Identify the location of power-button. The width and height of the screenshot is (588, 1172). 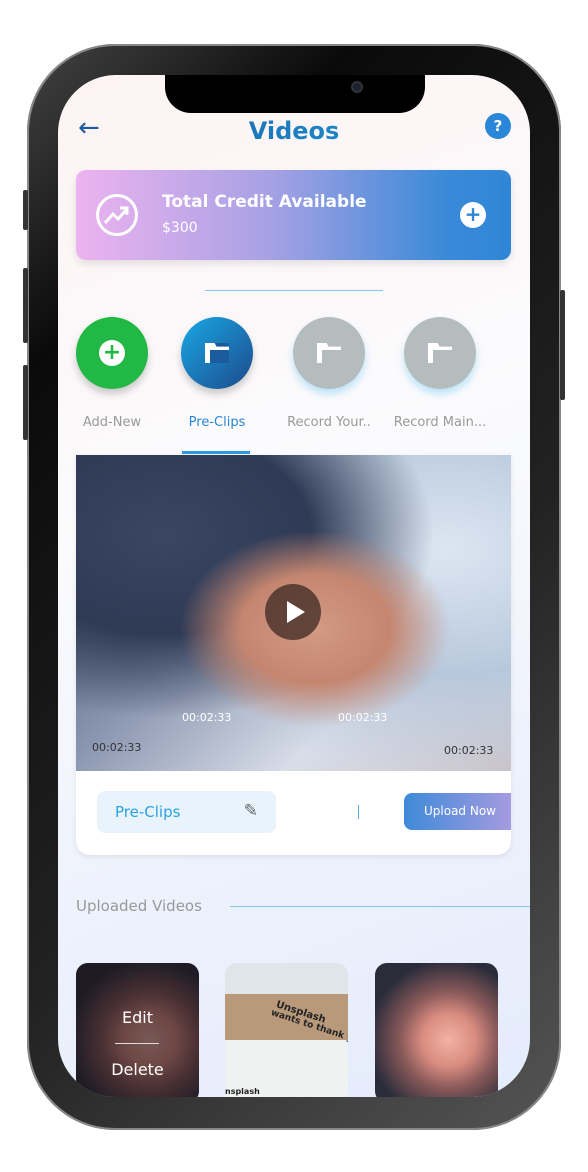
(562, 345).